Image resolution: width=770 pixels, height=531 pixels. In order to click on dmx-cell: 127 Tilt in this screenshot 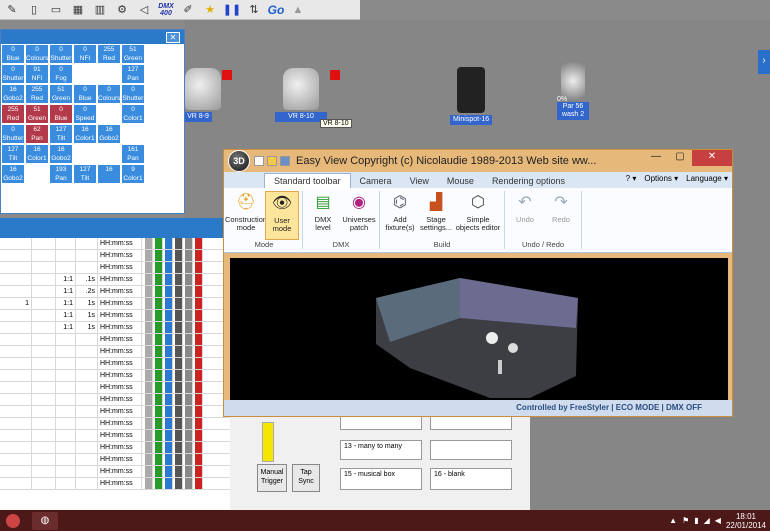, I will do `click(61, 134)`.